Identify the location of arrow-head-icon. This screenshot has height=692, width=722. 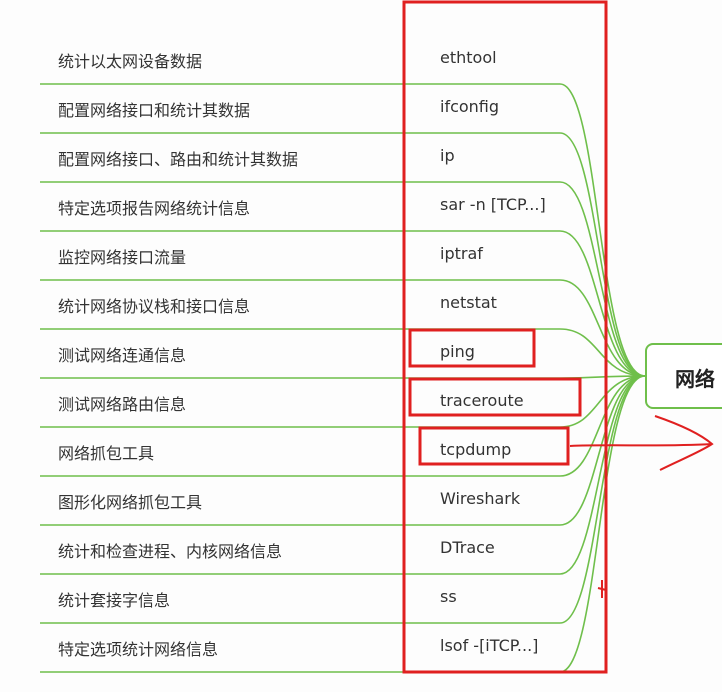
(684, 443).